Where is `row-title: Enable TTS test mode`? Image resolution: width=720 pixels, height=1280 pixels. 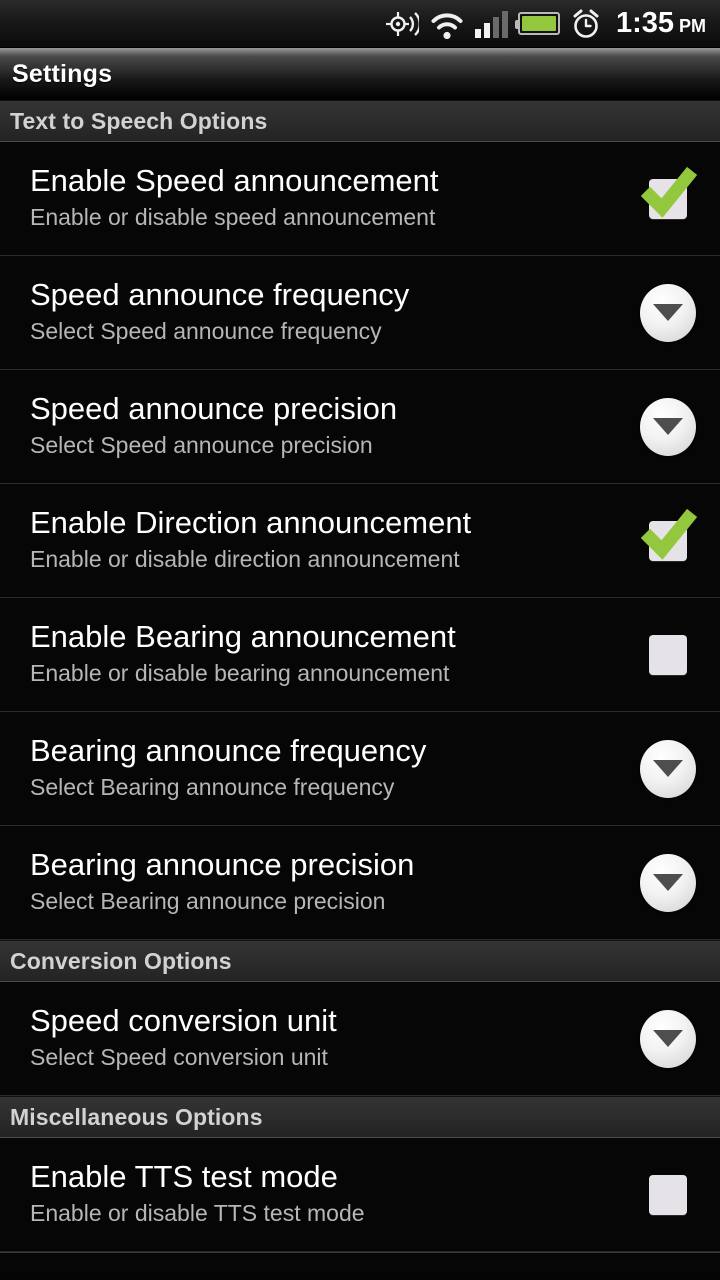 row-title: Enable TTS test mode is located at coordinates (184, 1177).